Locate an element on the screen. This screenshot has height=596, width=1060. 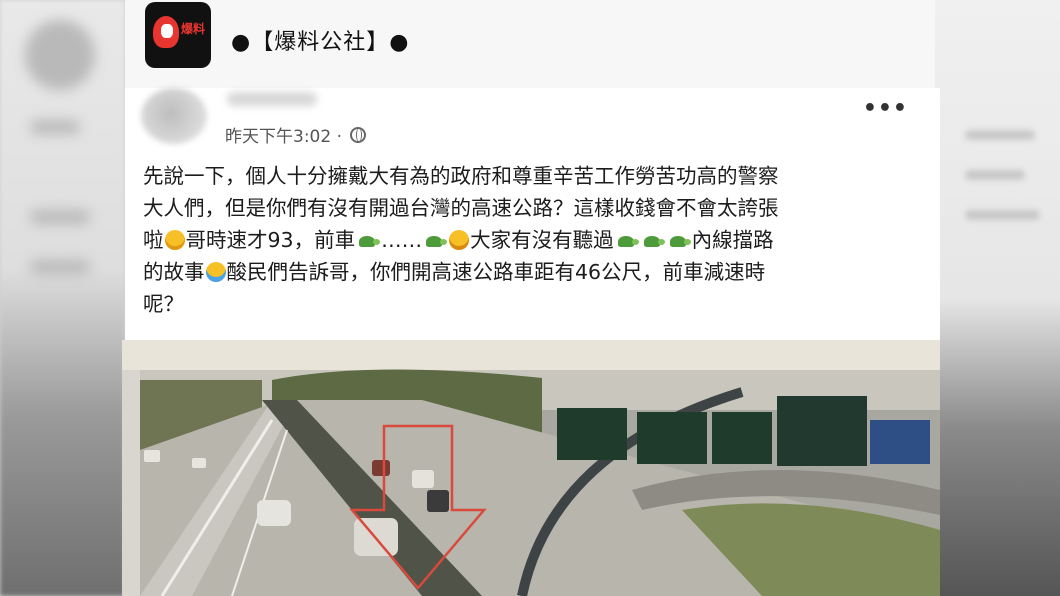
blurred-background-right is located at coordinates (997, 298).